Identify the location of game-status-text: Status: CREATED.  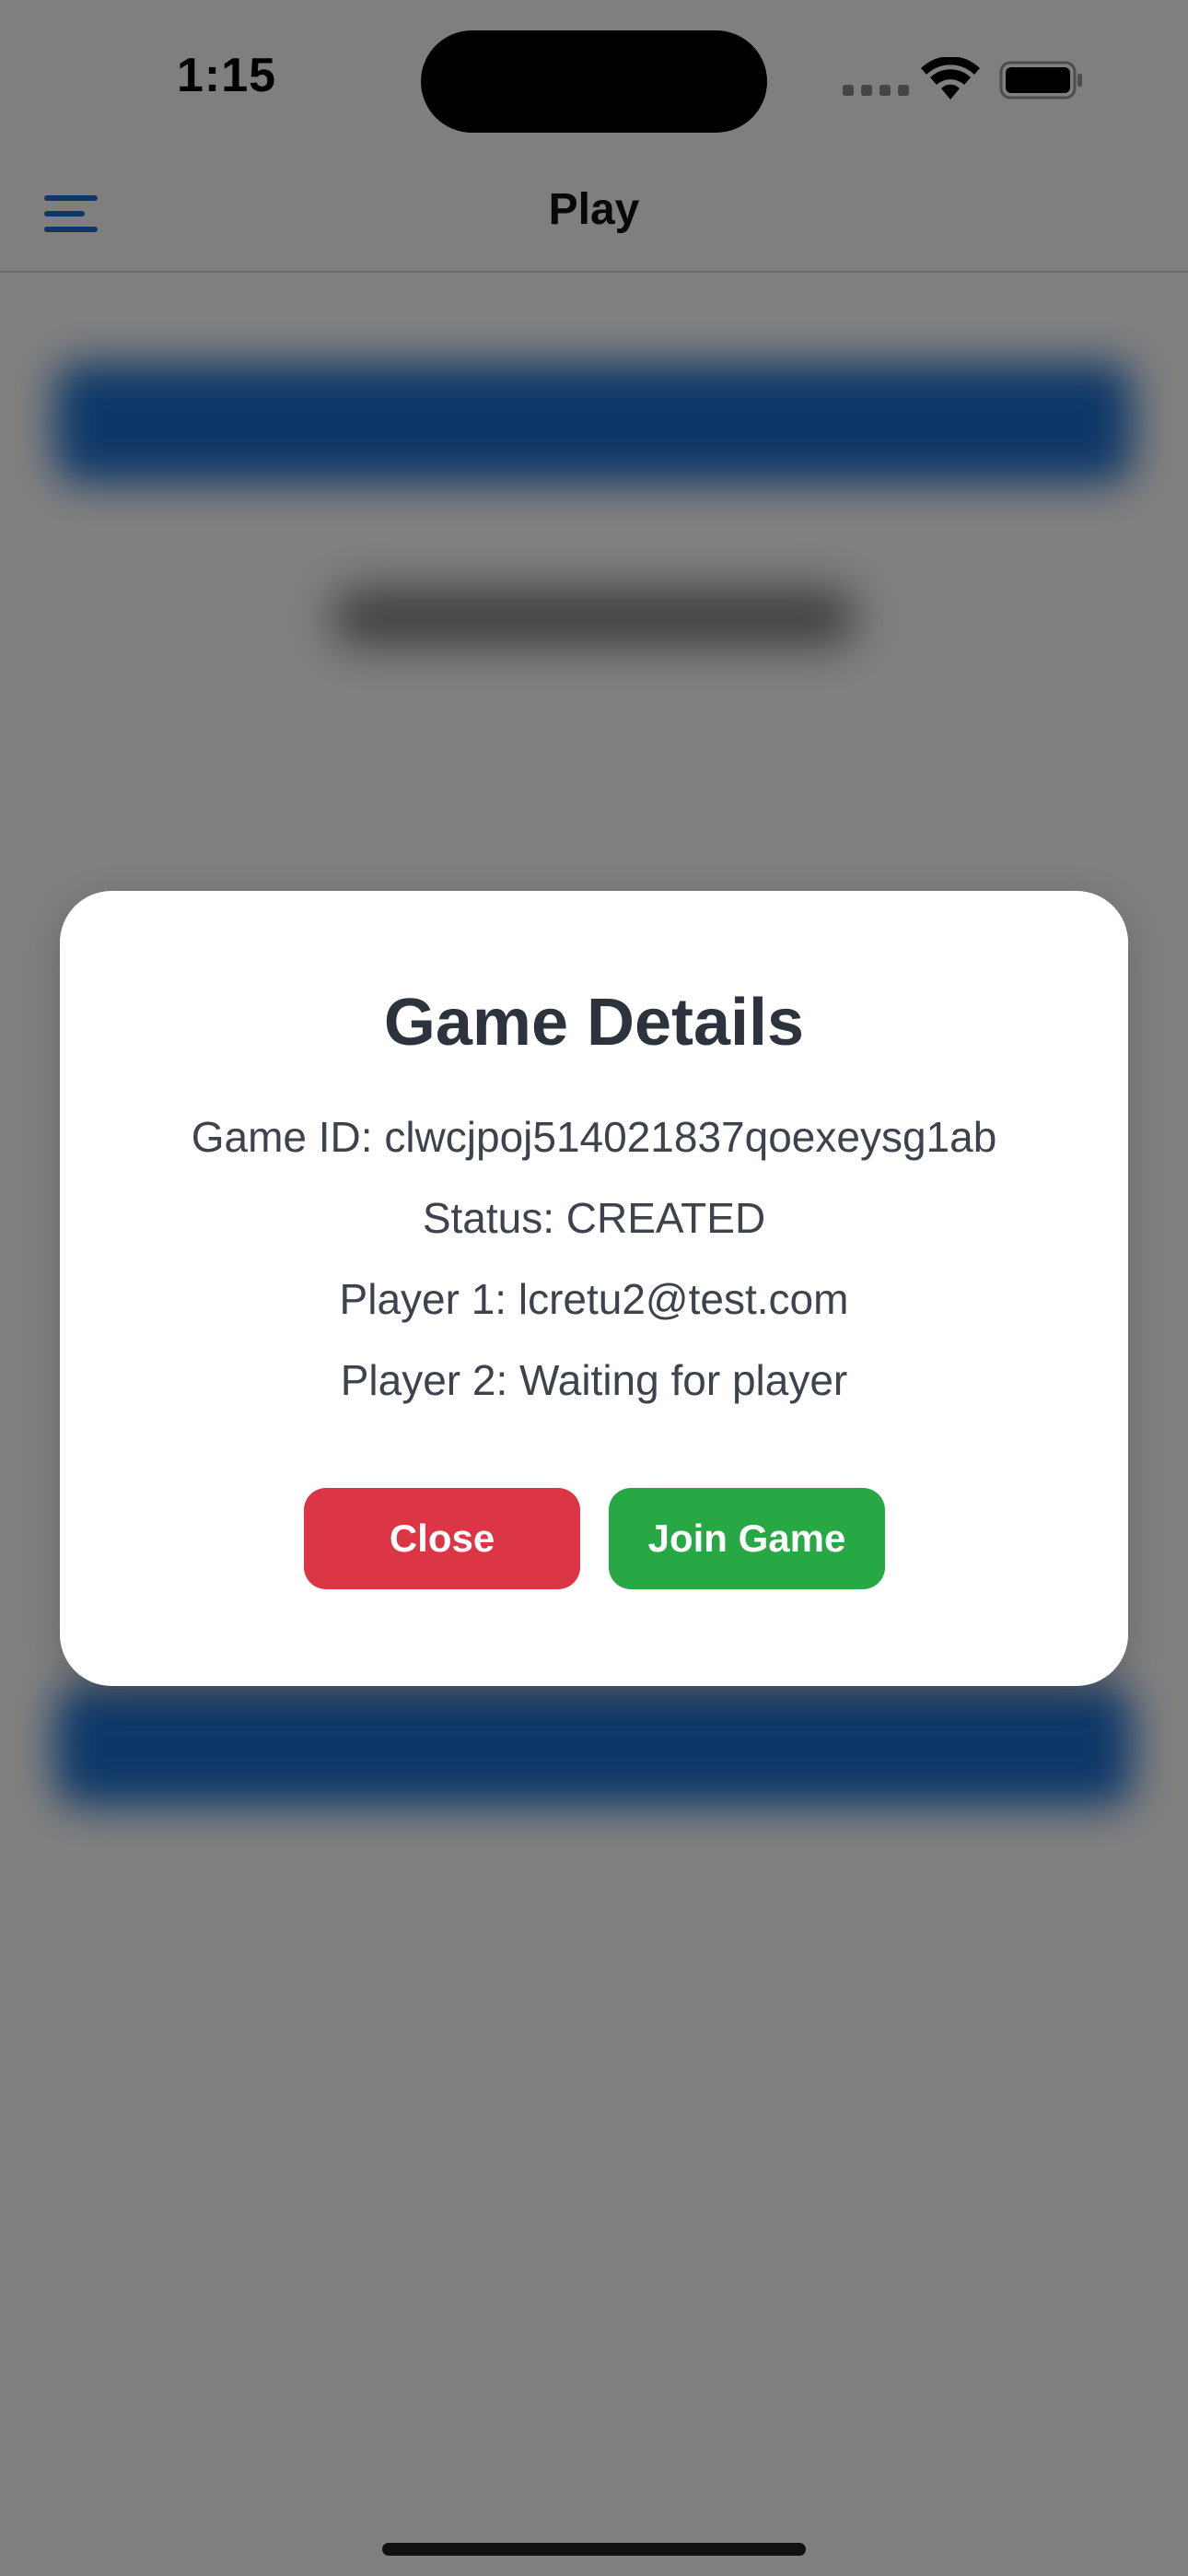
(594, 1218).